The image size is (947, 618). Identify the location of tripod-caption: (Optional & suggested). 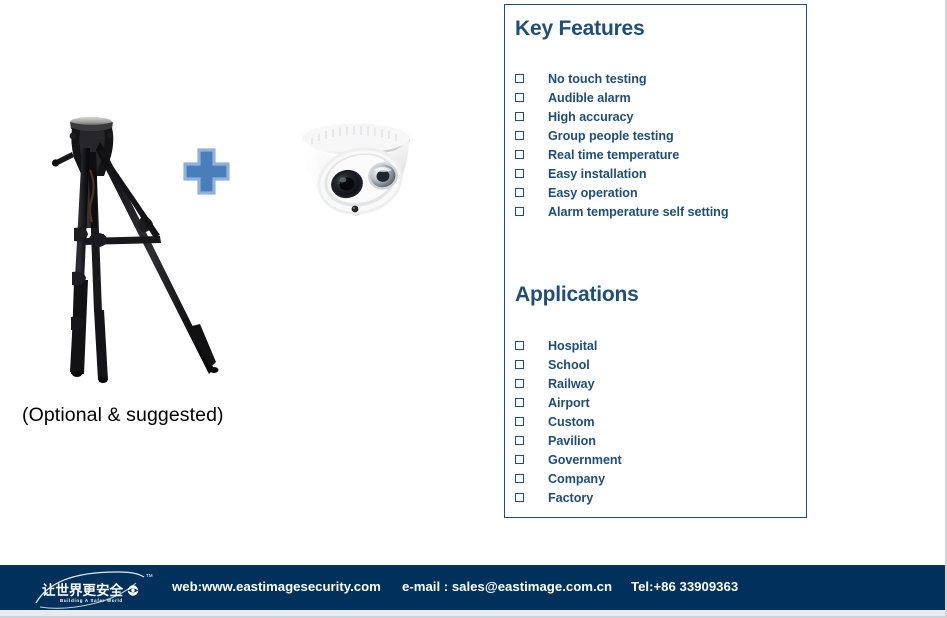
(123, 415).